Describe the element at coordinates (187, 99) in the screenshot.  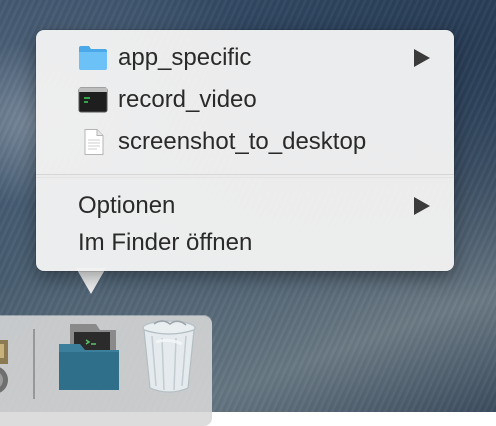
I see `menu-item-label: record_video` at that location.